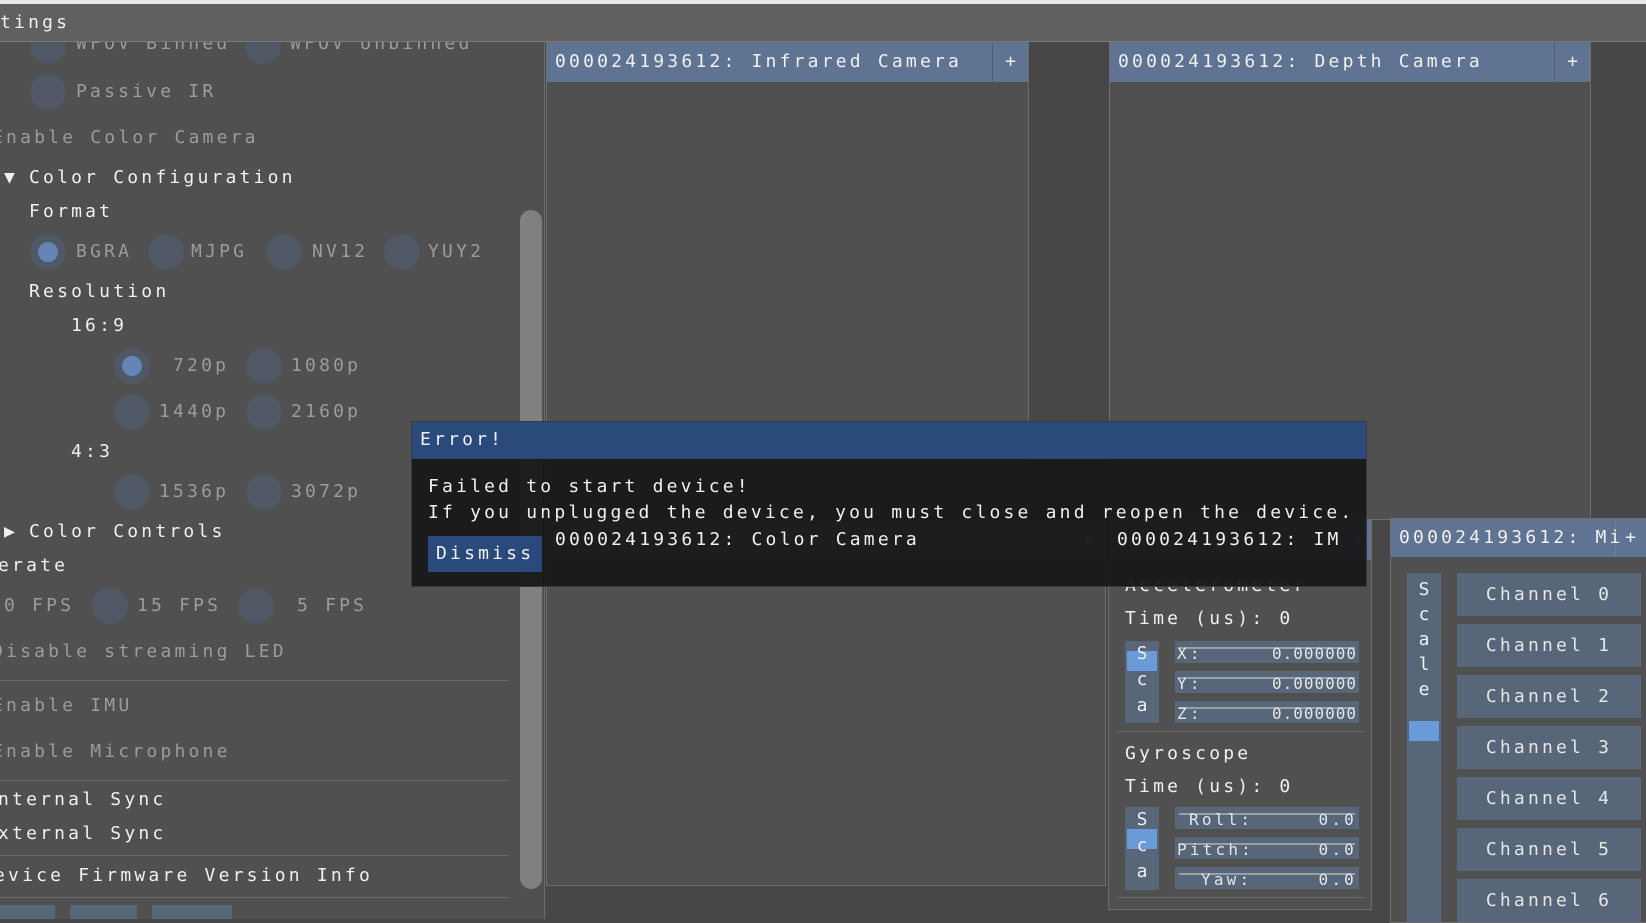 The image size is (1646, 923). I want to click on firmware-info-header: evice Firmware Version Info, so click(186, 876).